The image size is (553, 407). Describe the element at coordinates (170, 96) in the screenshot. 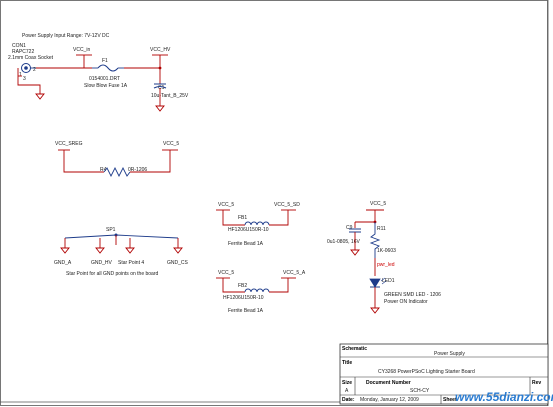

I see `c1-value: 10u-Tant_B_25V` at that location.